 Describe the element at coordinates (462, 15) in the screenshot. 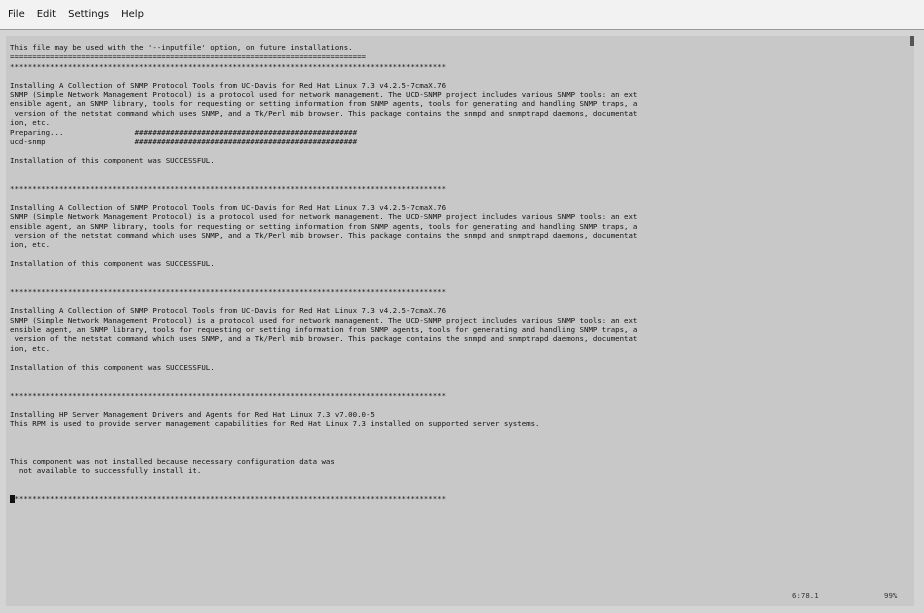

I see `menu-bar: File Edit Settings Help` at that location.